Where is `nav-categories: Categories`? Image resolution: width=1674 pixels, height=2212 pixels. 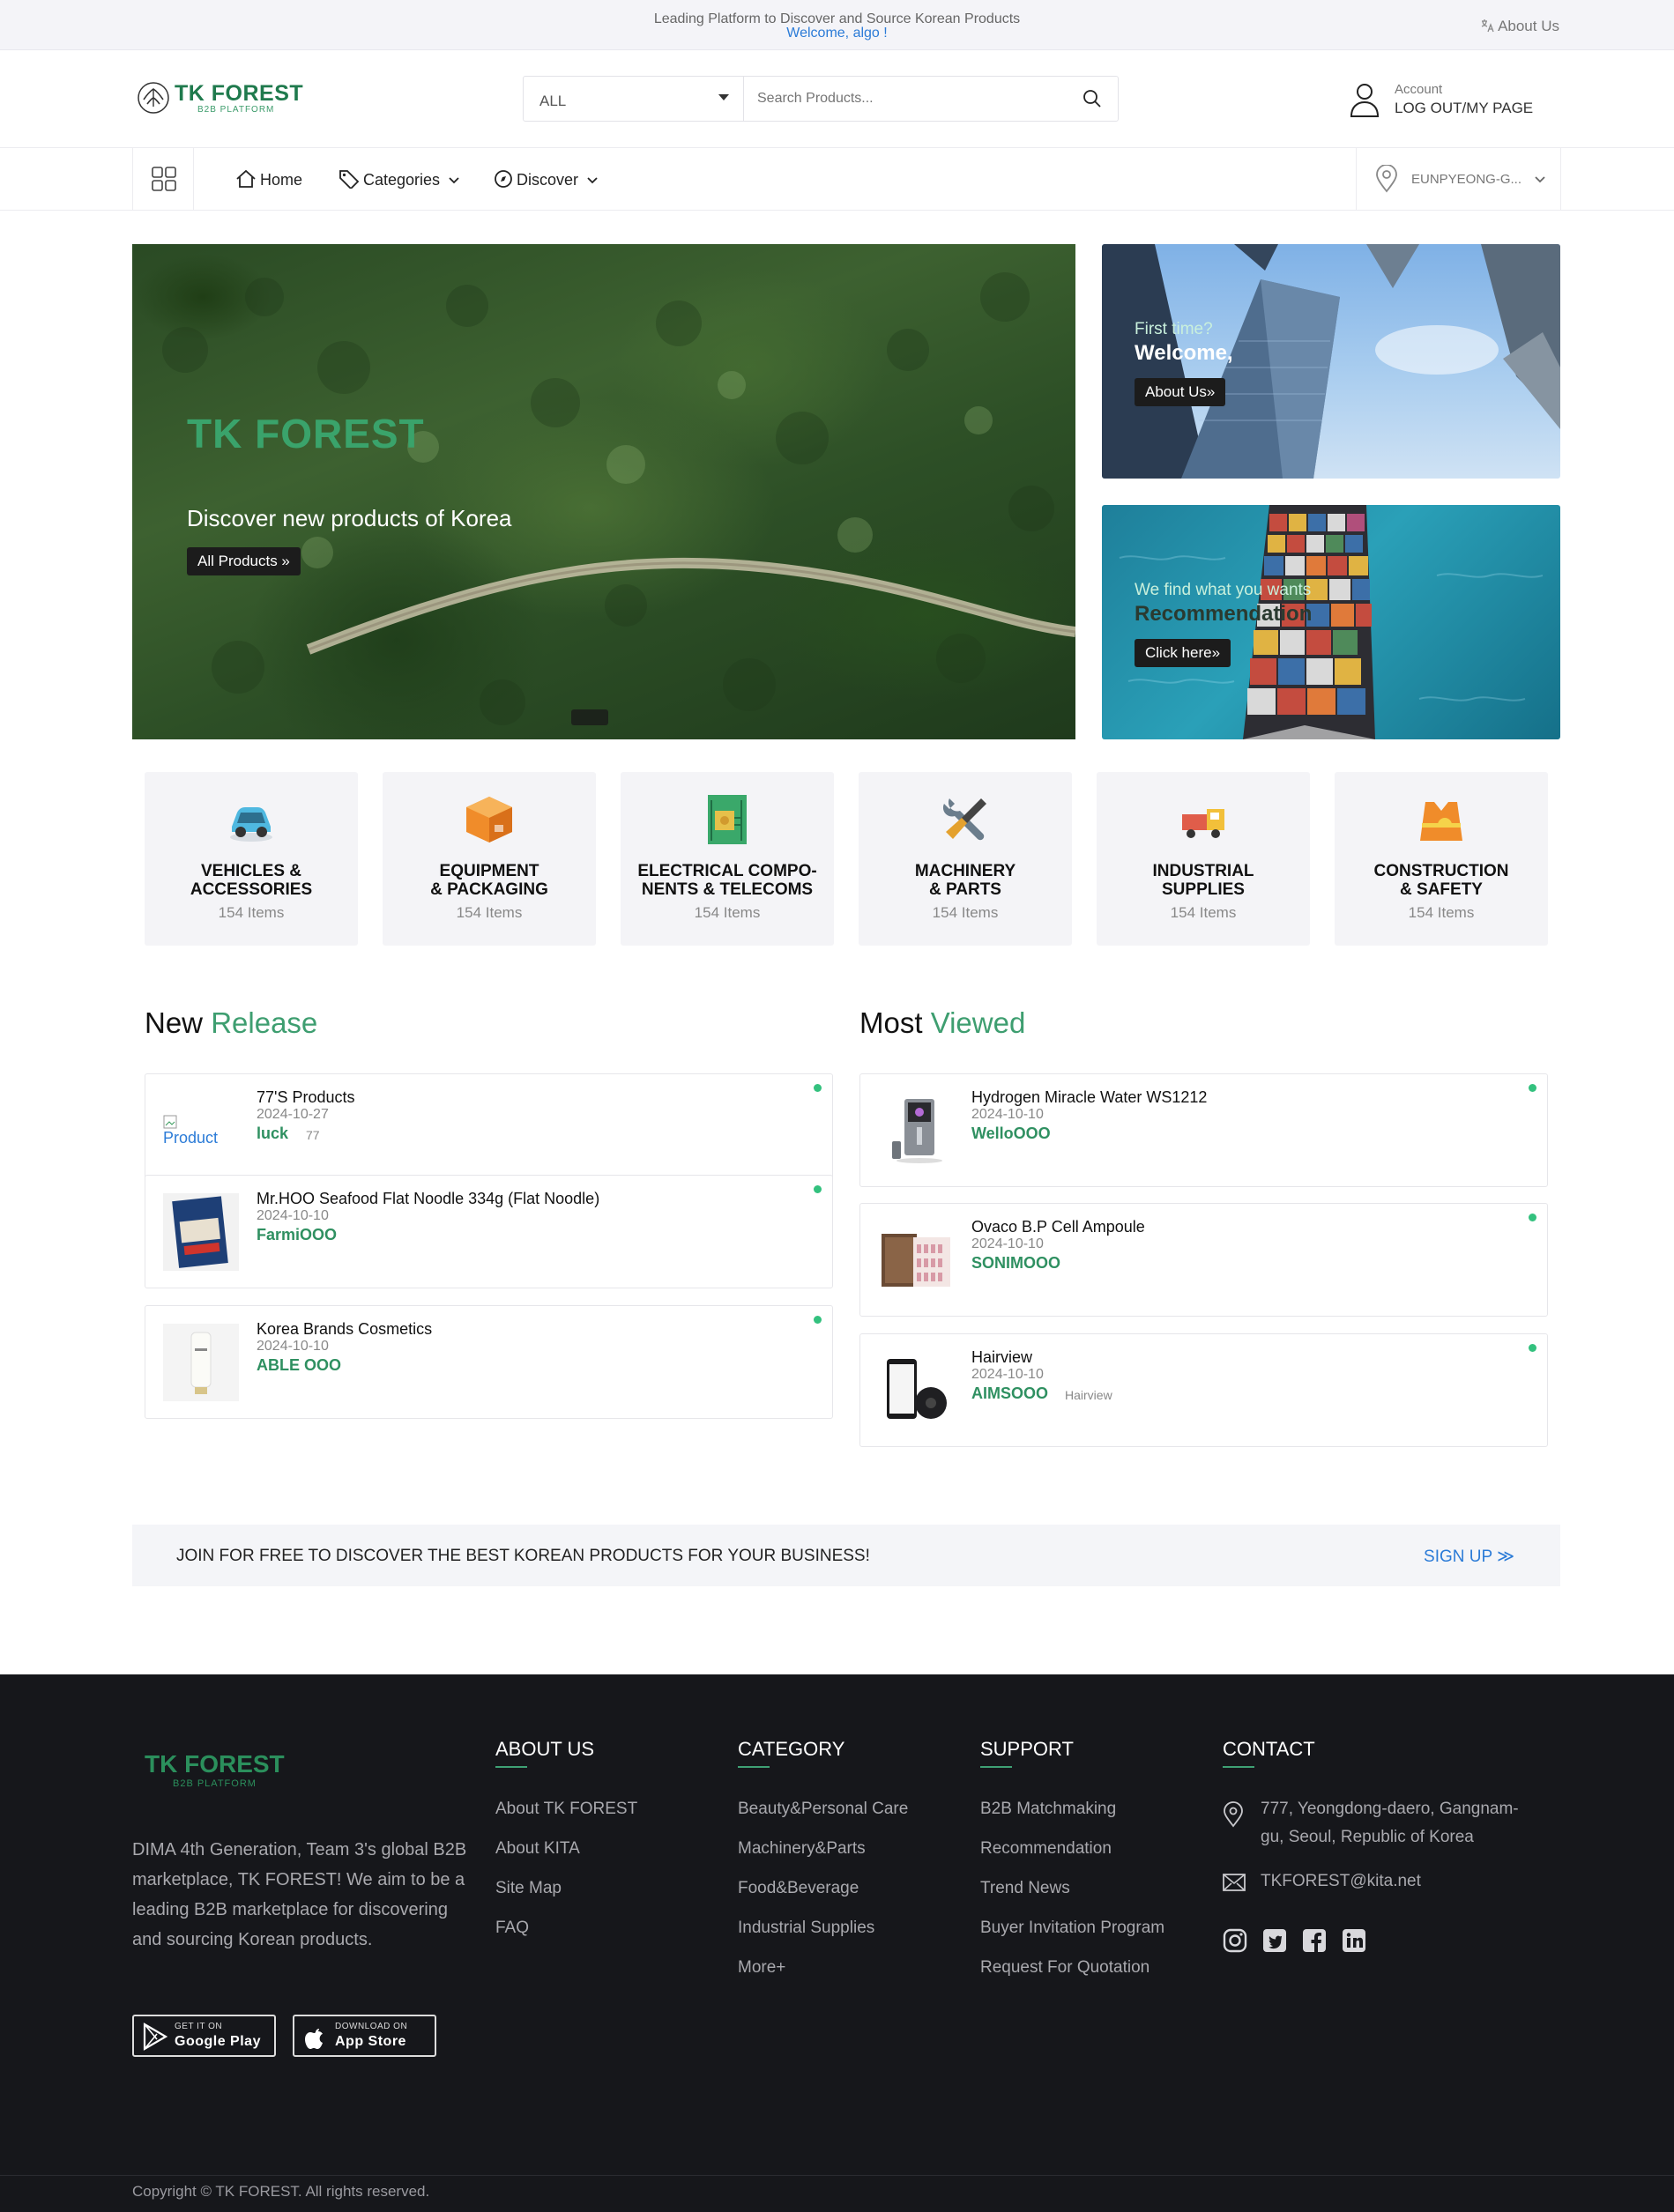 nav-categories: Categories is located at coordinates (400, 179).